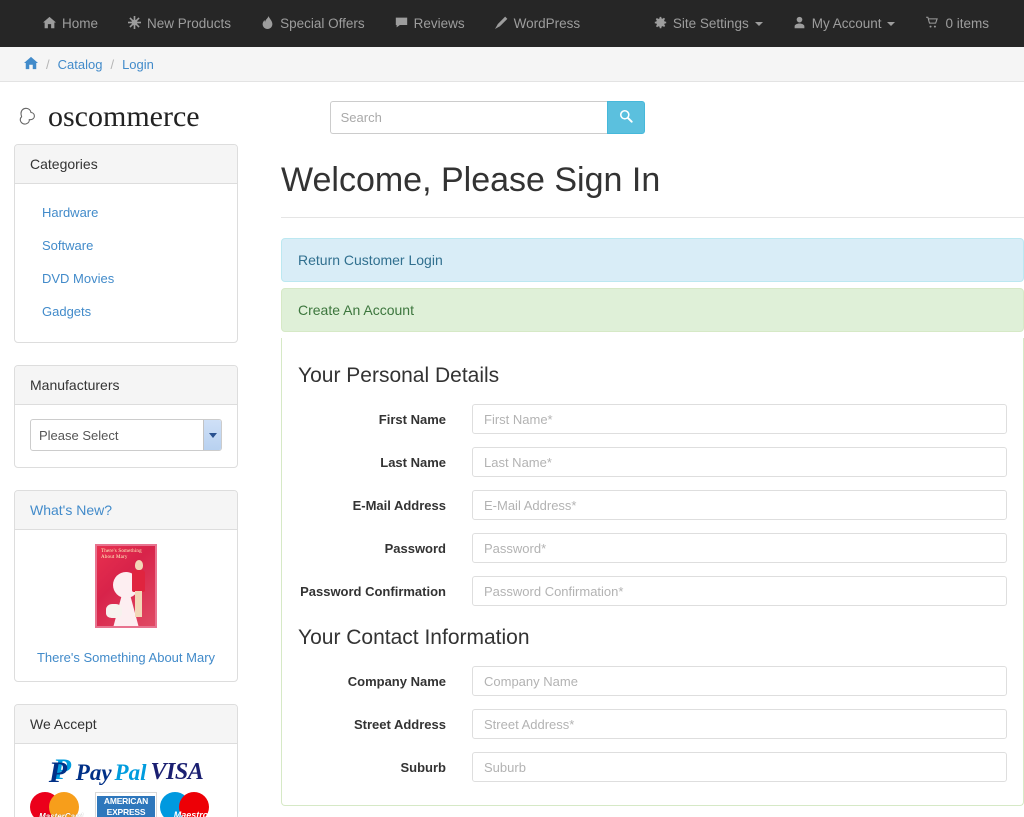 The width and height of the screenshot is (1024, 817). What do you see at coordinates (126, 657) in the screenshot?
I see `whats-new-product-link: There's Something About Mary` at bounding box center [126, 657].